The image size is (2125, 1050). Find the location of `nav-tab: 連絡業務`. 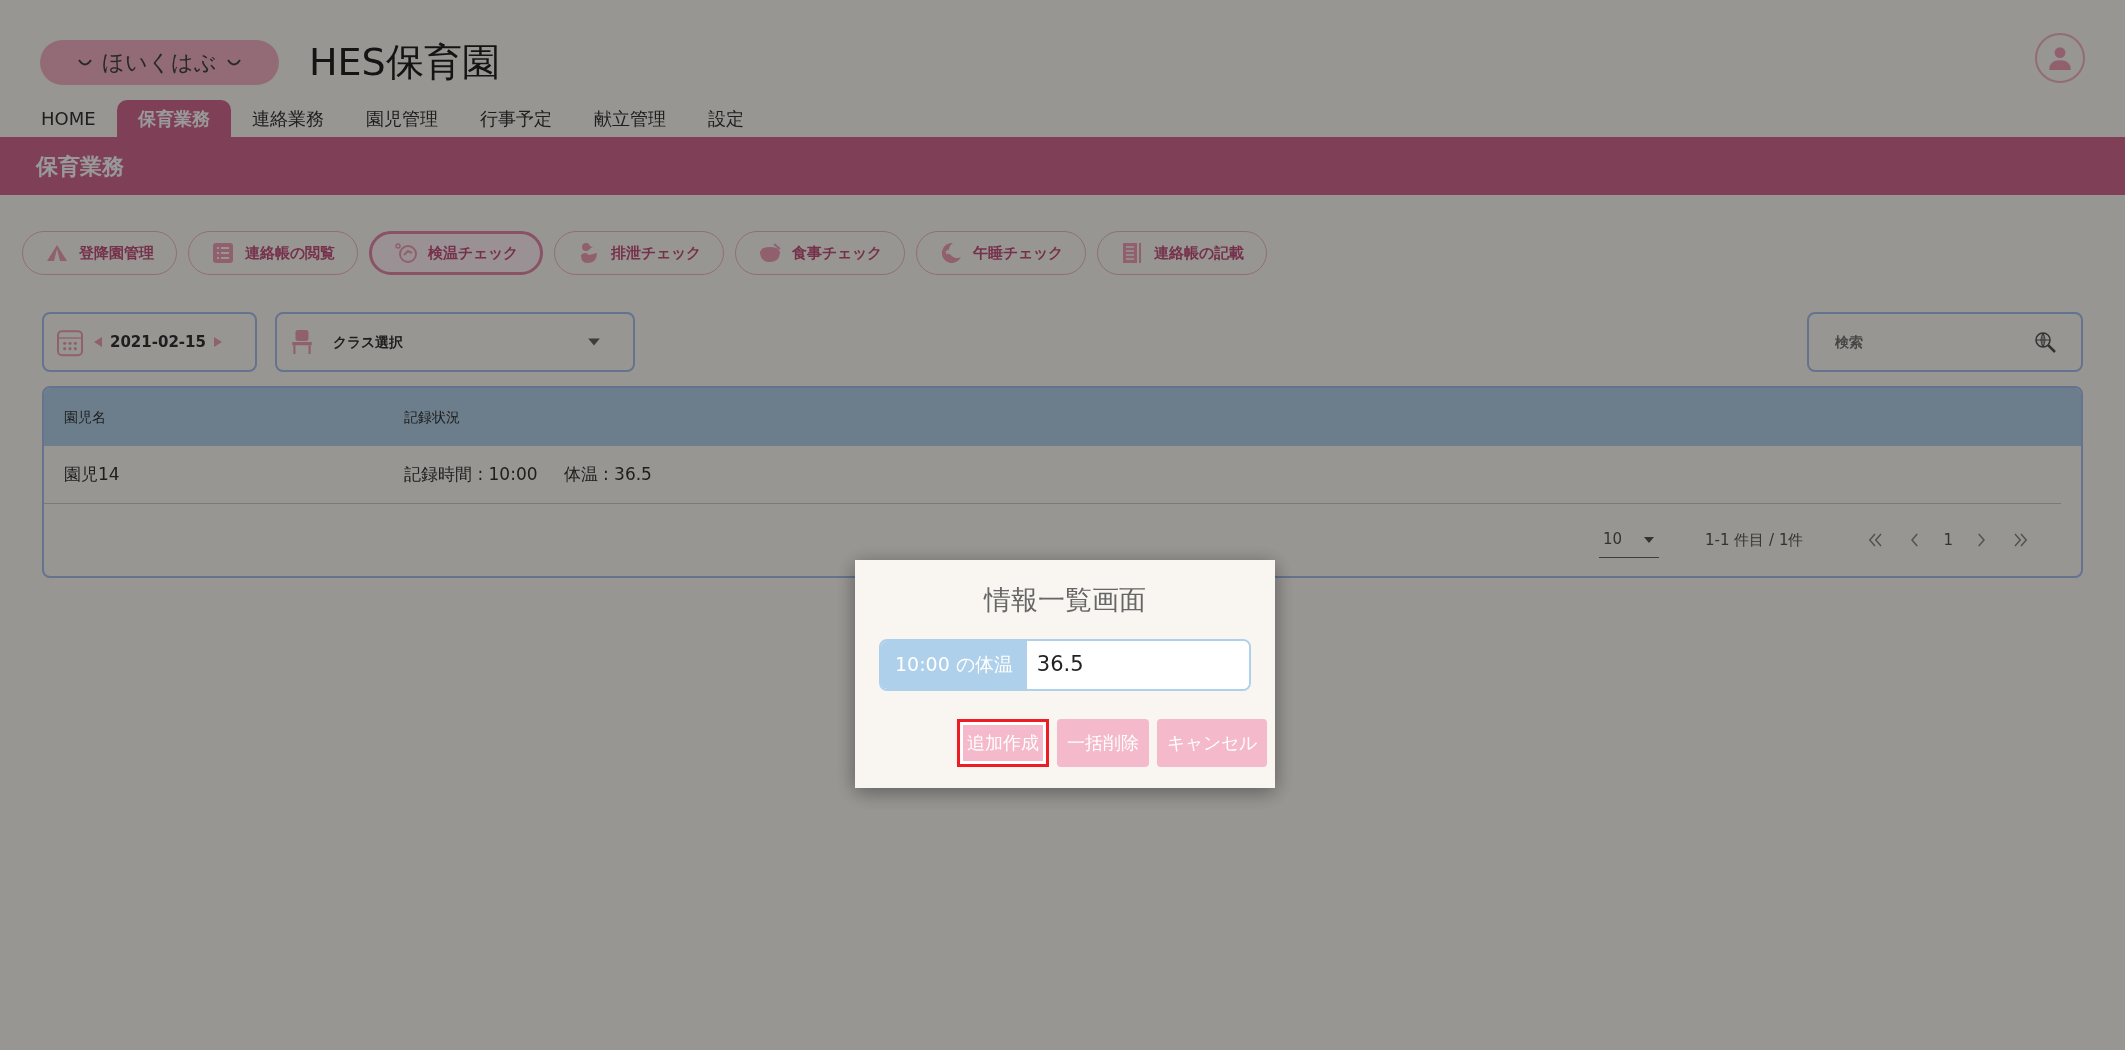

nav-tab: 連絡業務 is located at coordinates (287, 118).